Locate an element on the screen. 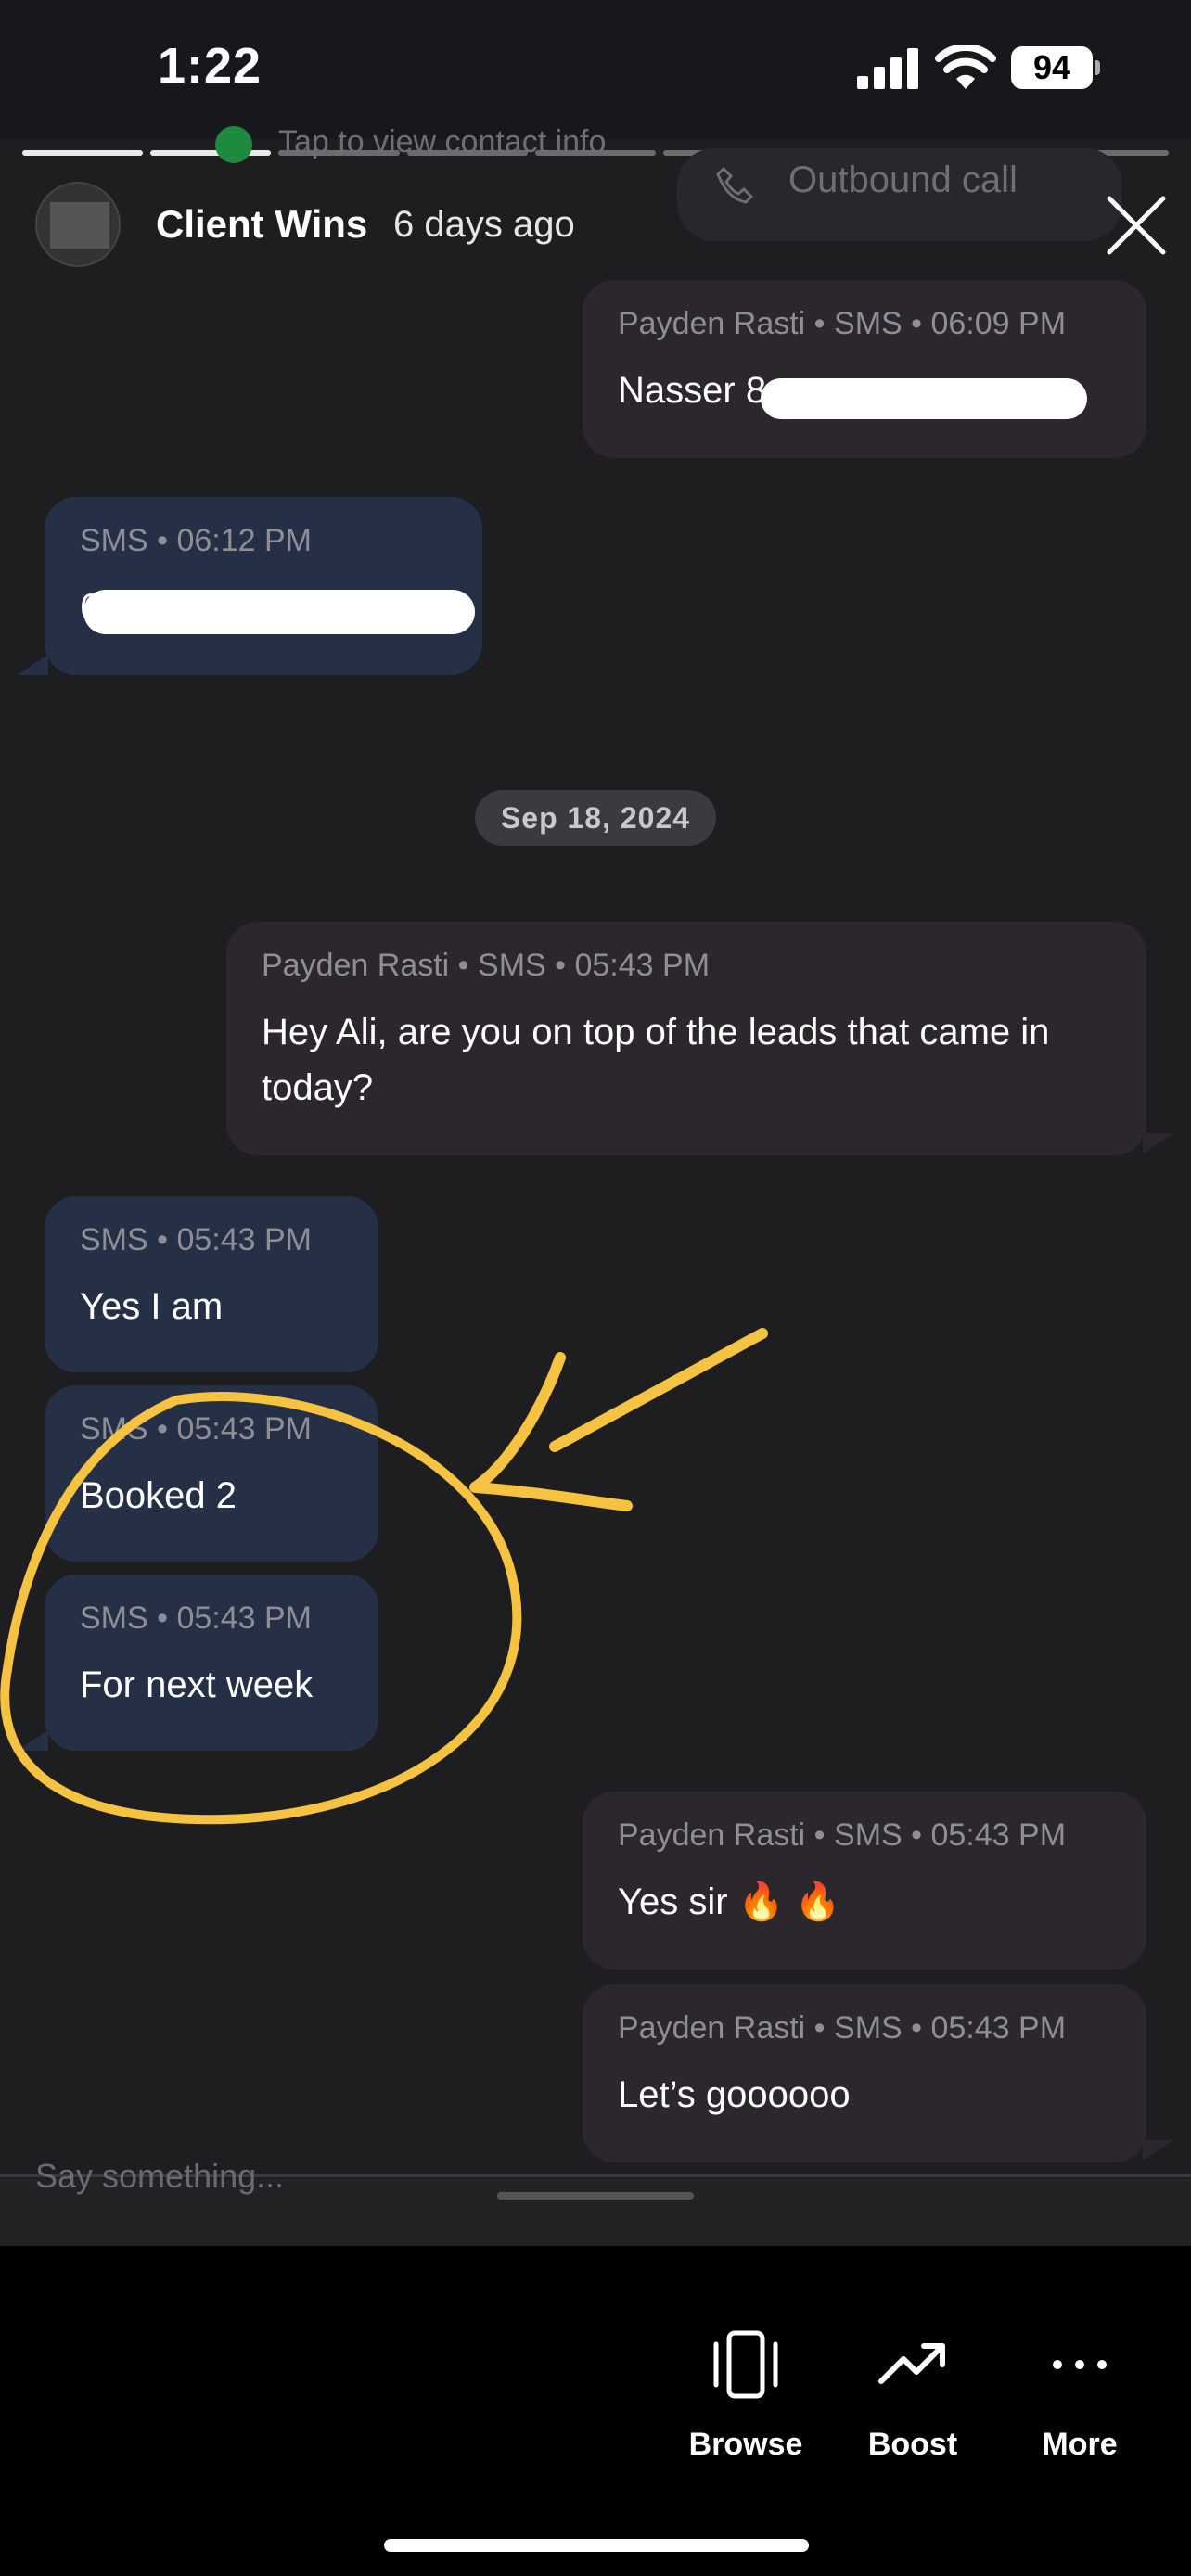 This screenshot has height=2576, width=1191. home-indicator is located at coordinates (597, 2545).